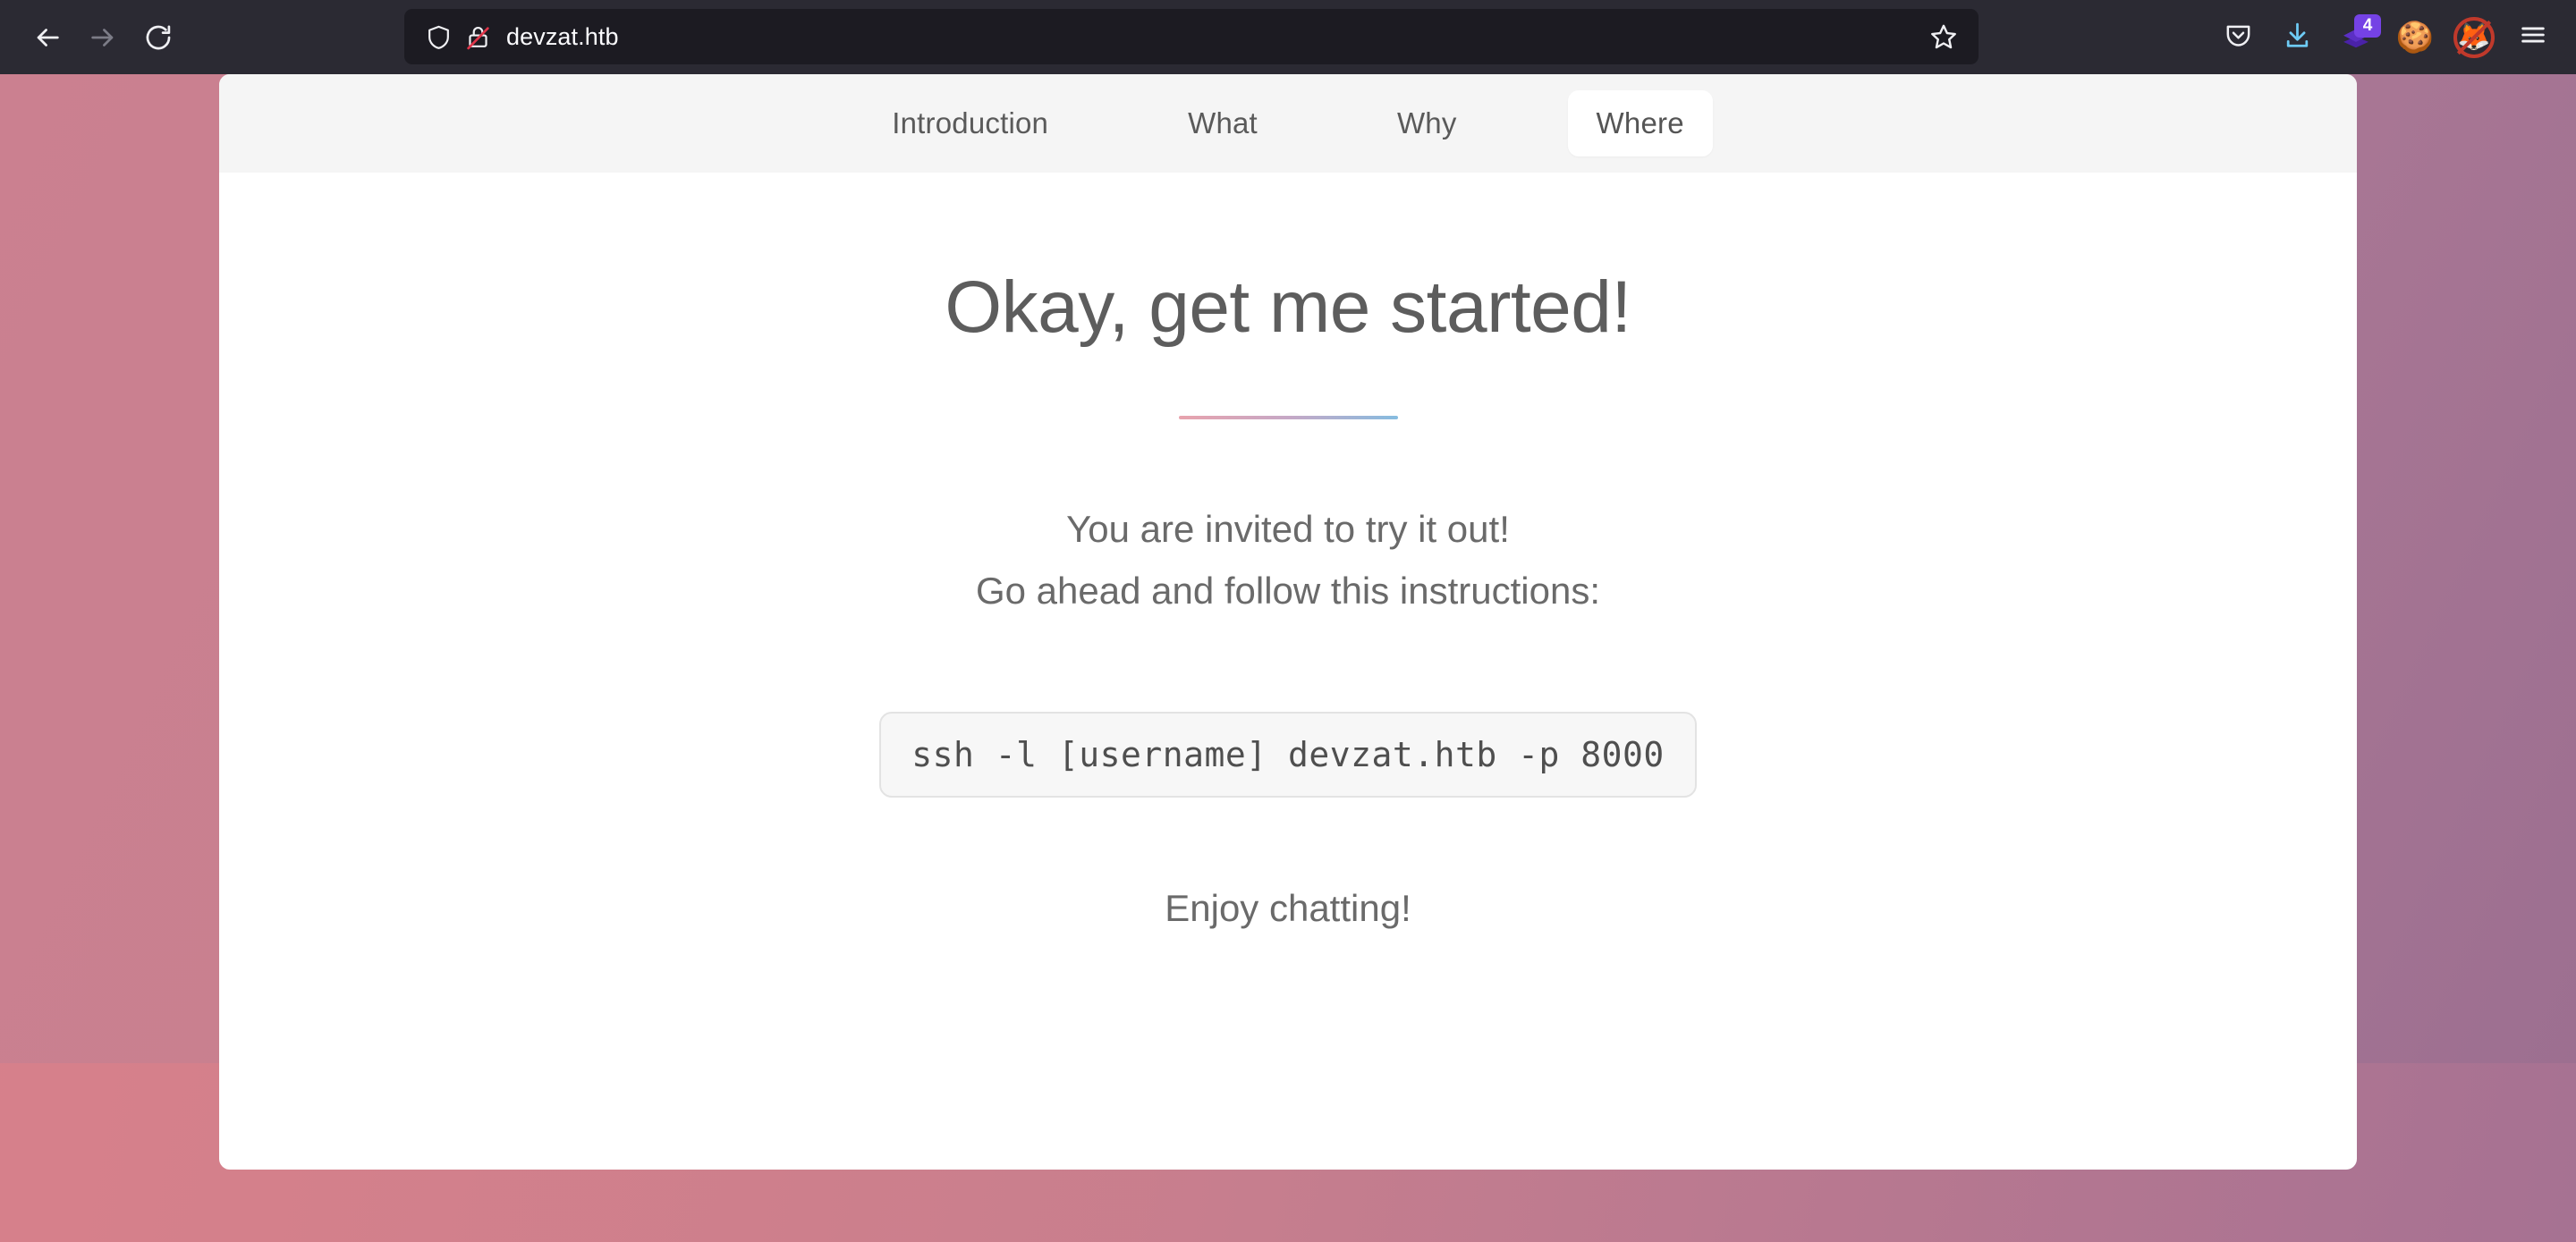 This screenshot has height=1242, width=2576. What do you see at coordinates (1222, 123) in the screenshot?
I see `nav-item-what: What` at bounding box center [1222, 123].